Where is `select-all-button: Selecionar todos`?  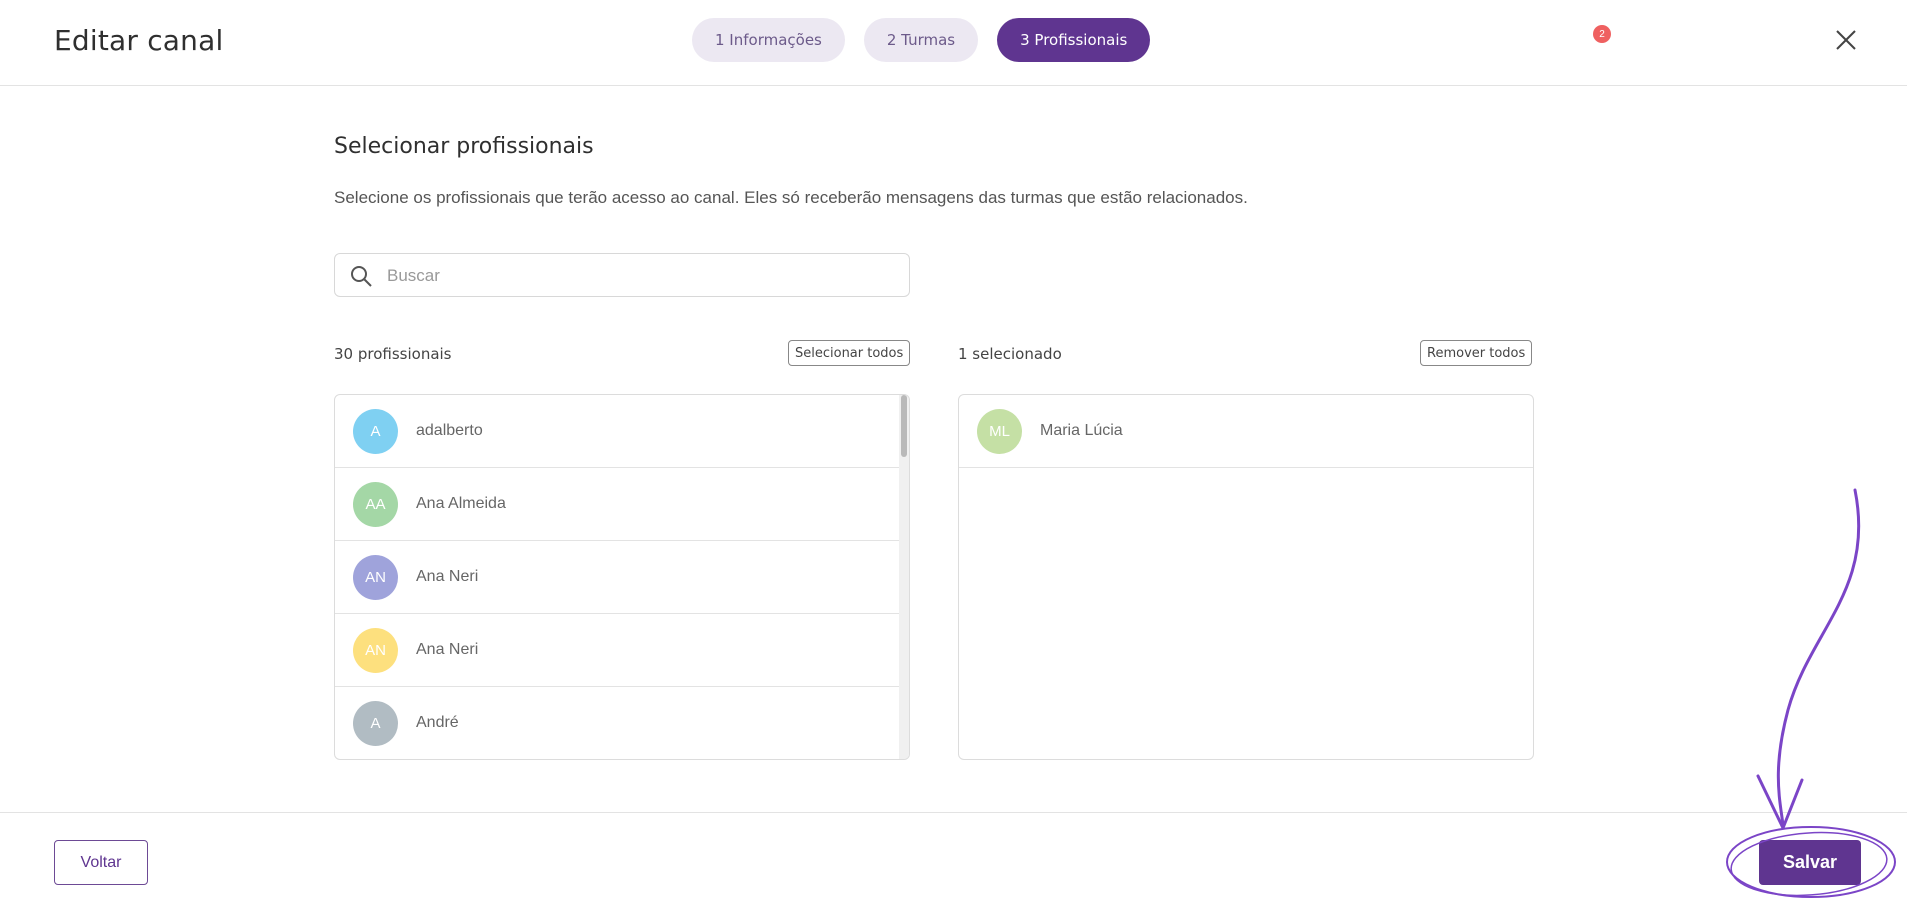 select-all-button: Selecionar todos is located at coordinates (849, 353).